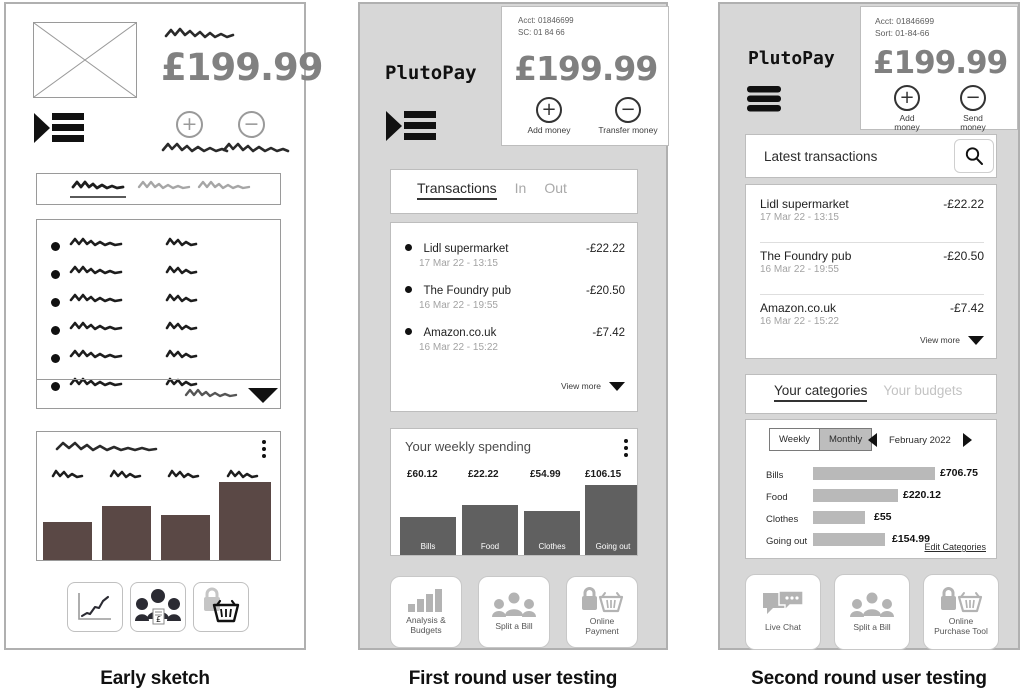  Describe the element at coordinates (428, 546) in the screenshot. I see `bar-label-bills: Bills` at that location.